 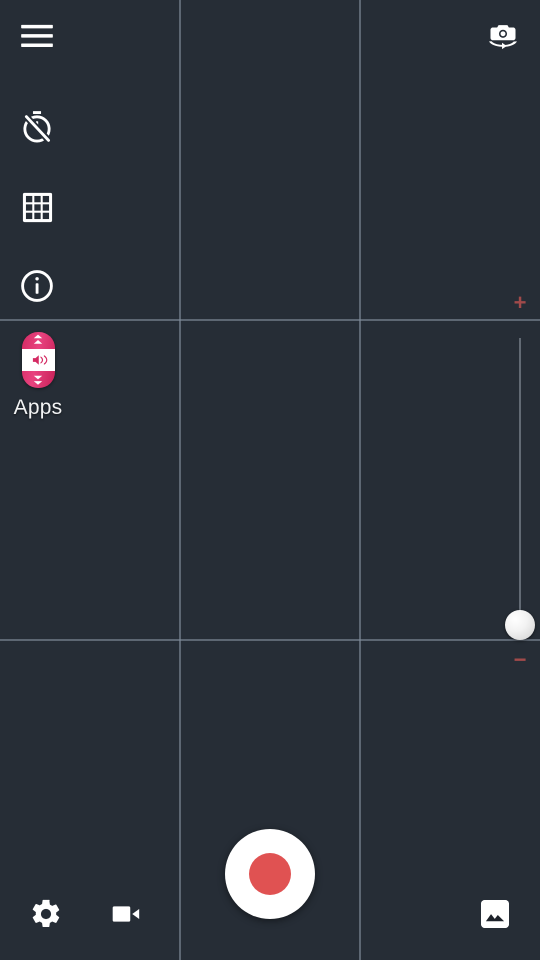 I want to click on speaker-band, so click(x=38, y=360).